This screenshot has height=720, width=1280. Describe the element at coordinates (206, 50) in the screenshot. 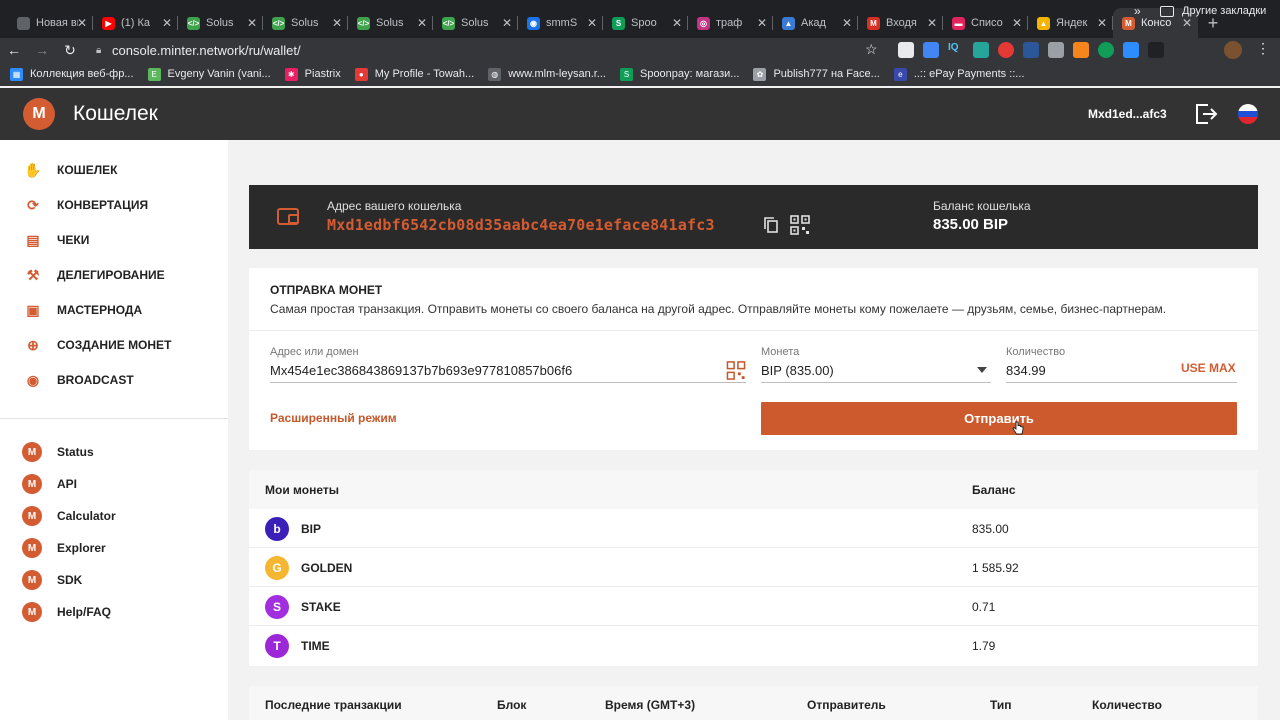

I see `url-text: console.minter.network/ru/wallet/` at that location.